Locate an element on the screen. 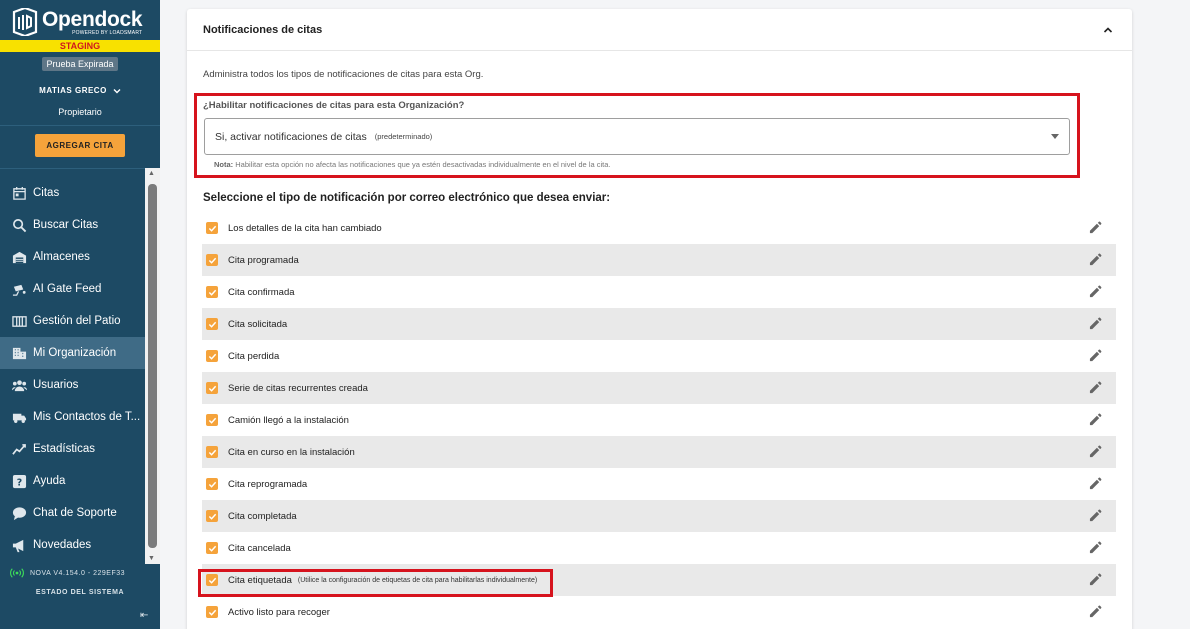 The width and height of the screenshot is (1190, 629). sidebar-item-megaphone: Novedades is located at coordinates (72, 545).